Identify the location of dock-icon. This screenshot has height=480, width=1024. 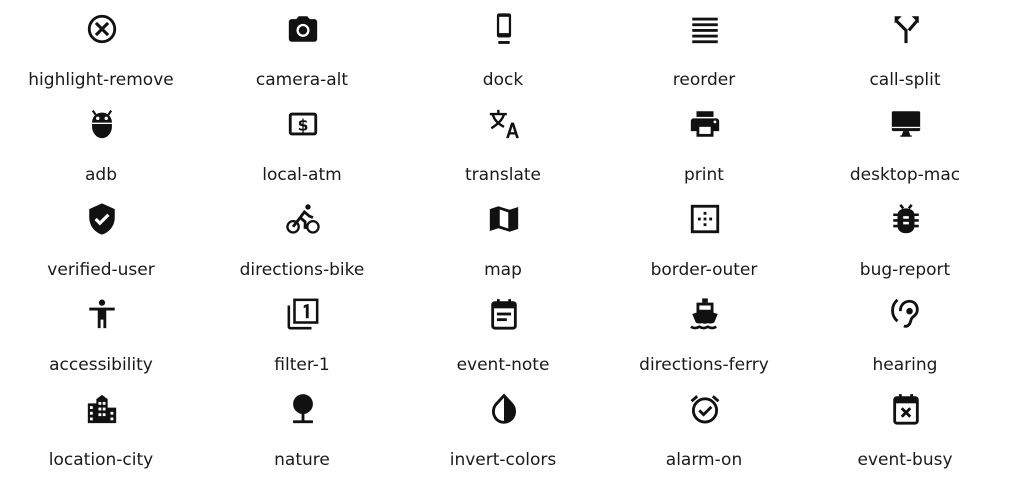
(504, 29).